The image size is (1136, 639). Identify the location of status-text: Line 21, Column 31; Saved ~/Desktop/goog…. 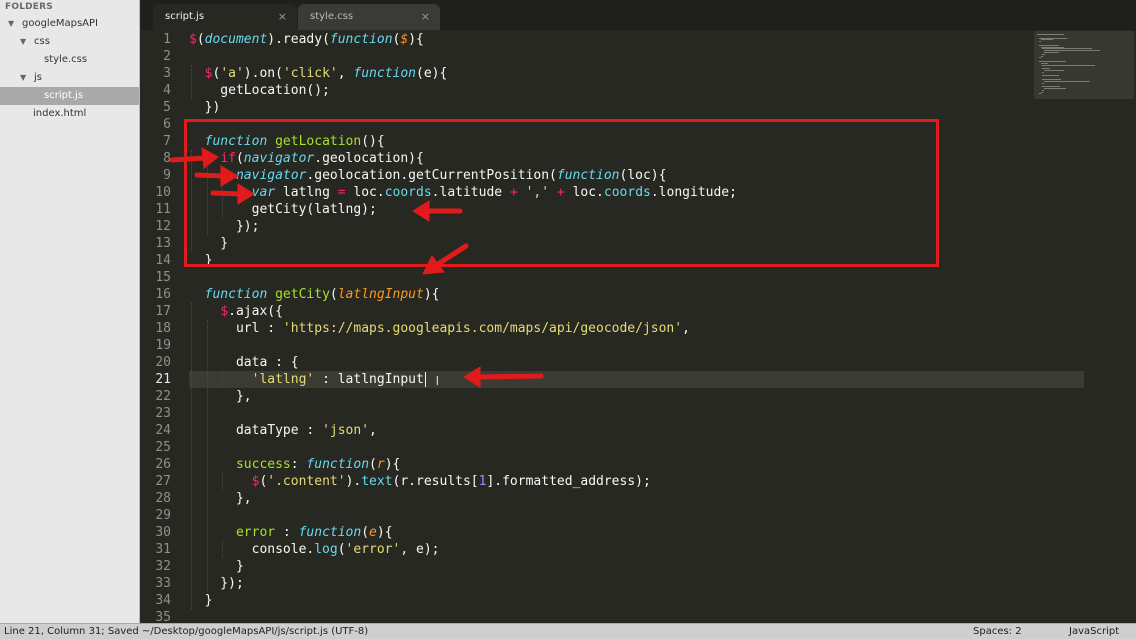
(186, 631).